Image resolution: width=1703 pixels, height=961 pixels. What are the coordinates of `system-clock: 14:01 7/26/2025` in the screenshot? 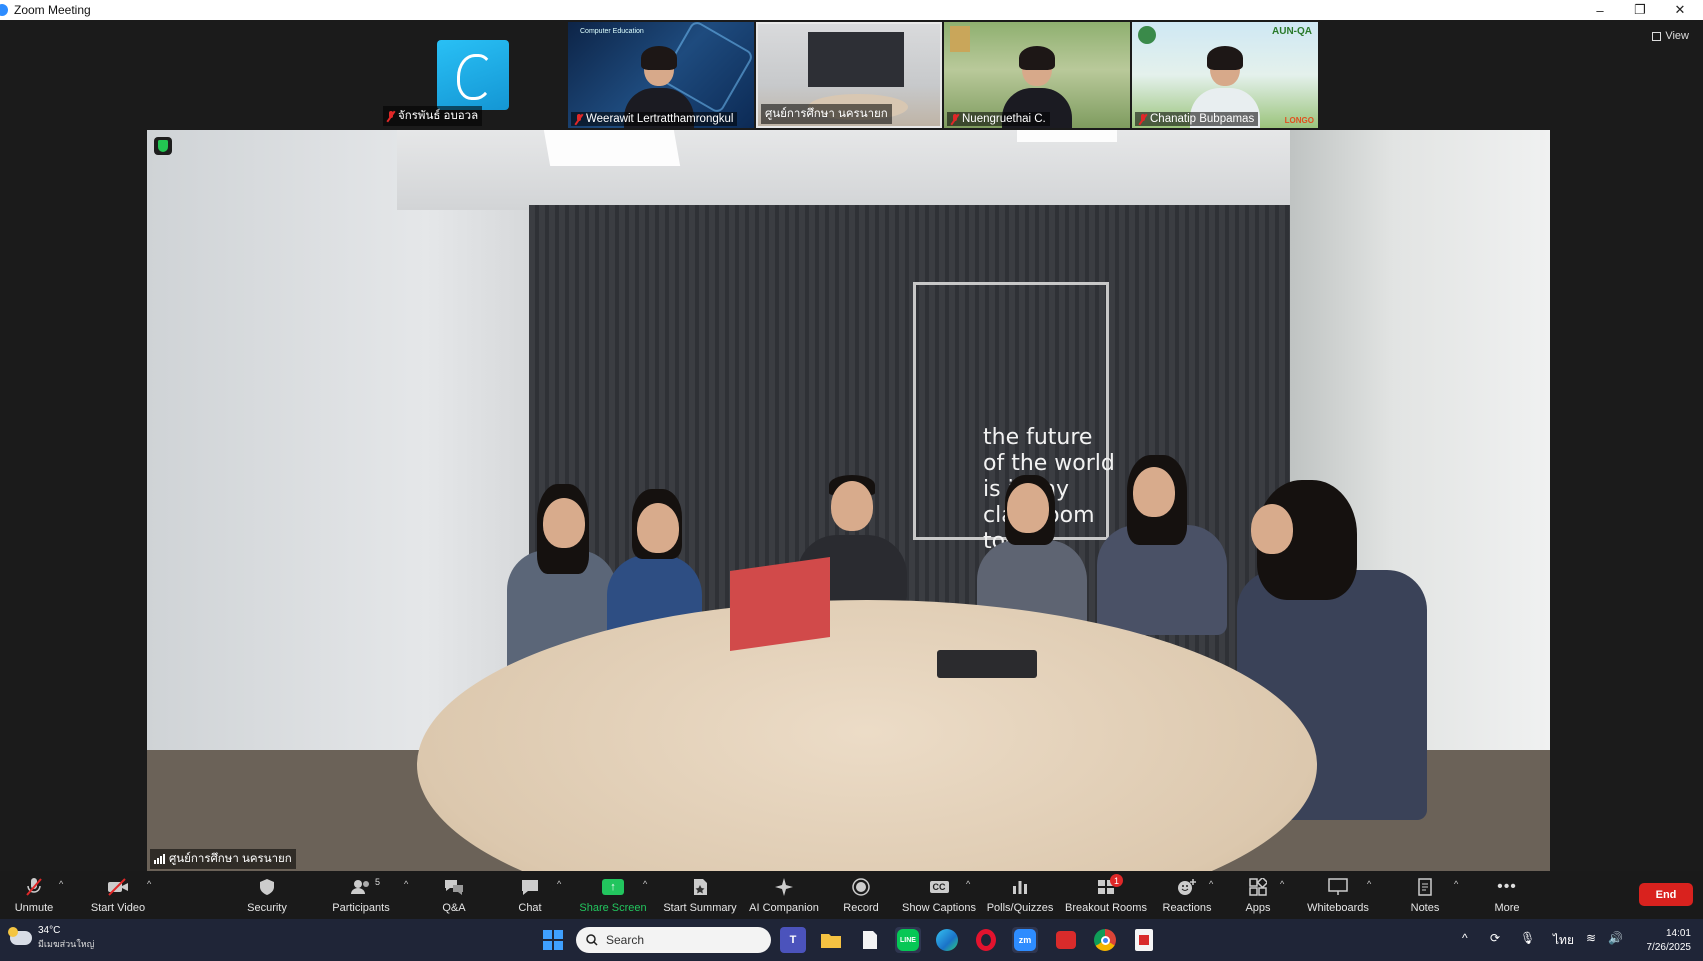 It's located at (1669, 941).